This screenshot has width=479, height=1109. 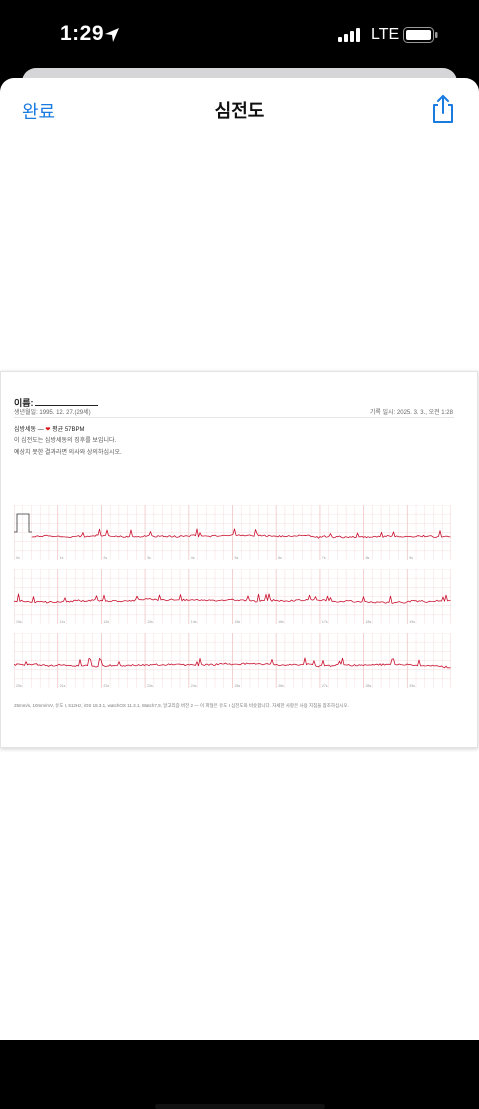 I want to click on second-label: 21s, so click(x=63, y=686).